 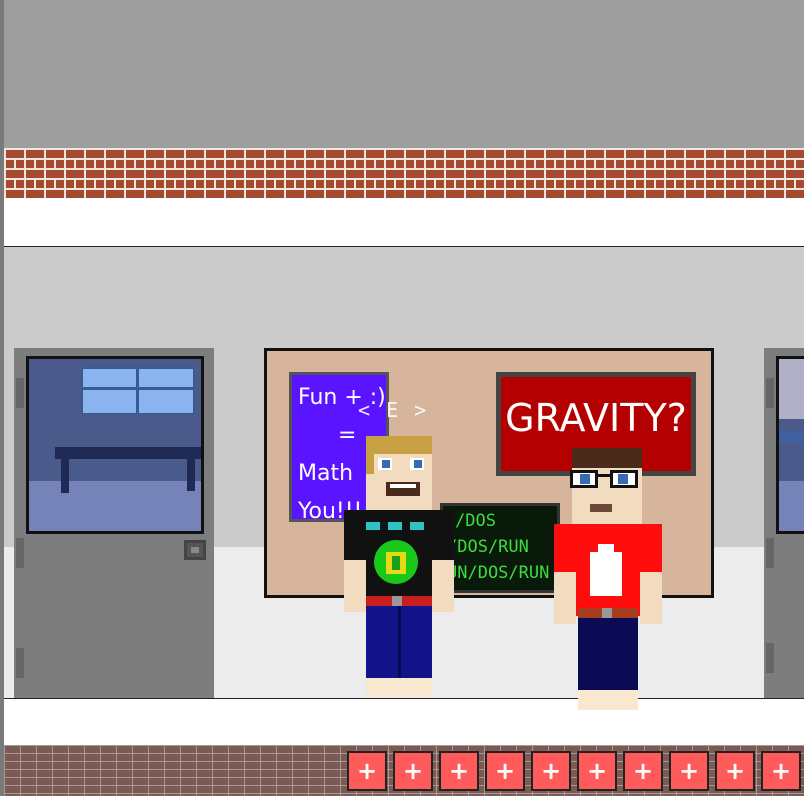 What do you see at coordinates (488, 547) in the screenshot?
I see `terminal-line: /DOS/RUN` at bounding box center [488, 547].